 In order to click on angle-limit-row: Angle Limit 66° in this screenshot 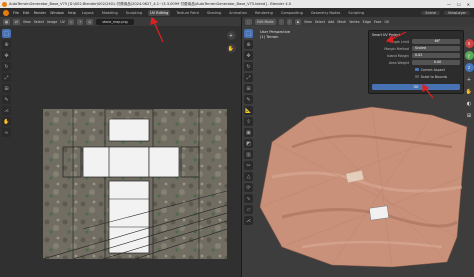, I will do `click(416, 41)`.